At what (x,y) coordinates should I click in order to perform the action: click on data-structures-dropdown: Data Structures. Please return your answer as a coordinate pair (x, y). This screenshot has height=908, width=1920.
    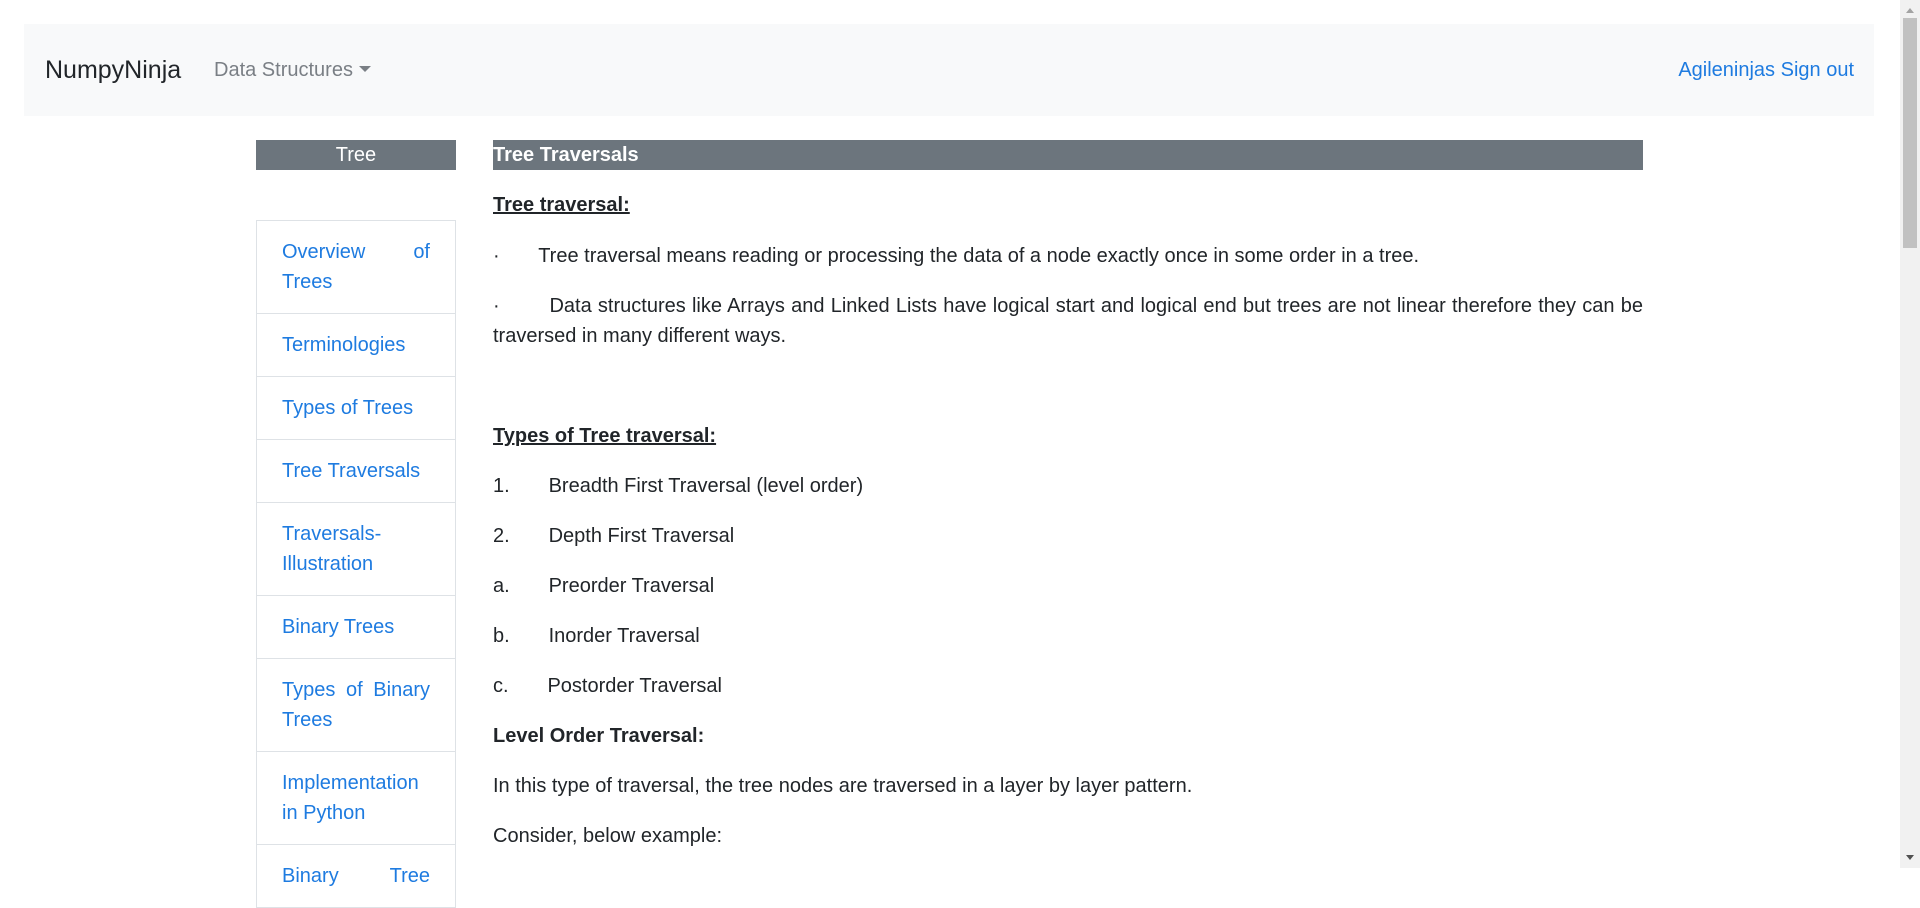
    Looking at the image, I should click on (292, 70).